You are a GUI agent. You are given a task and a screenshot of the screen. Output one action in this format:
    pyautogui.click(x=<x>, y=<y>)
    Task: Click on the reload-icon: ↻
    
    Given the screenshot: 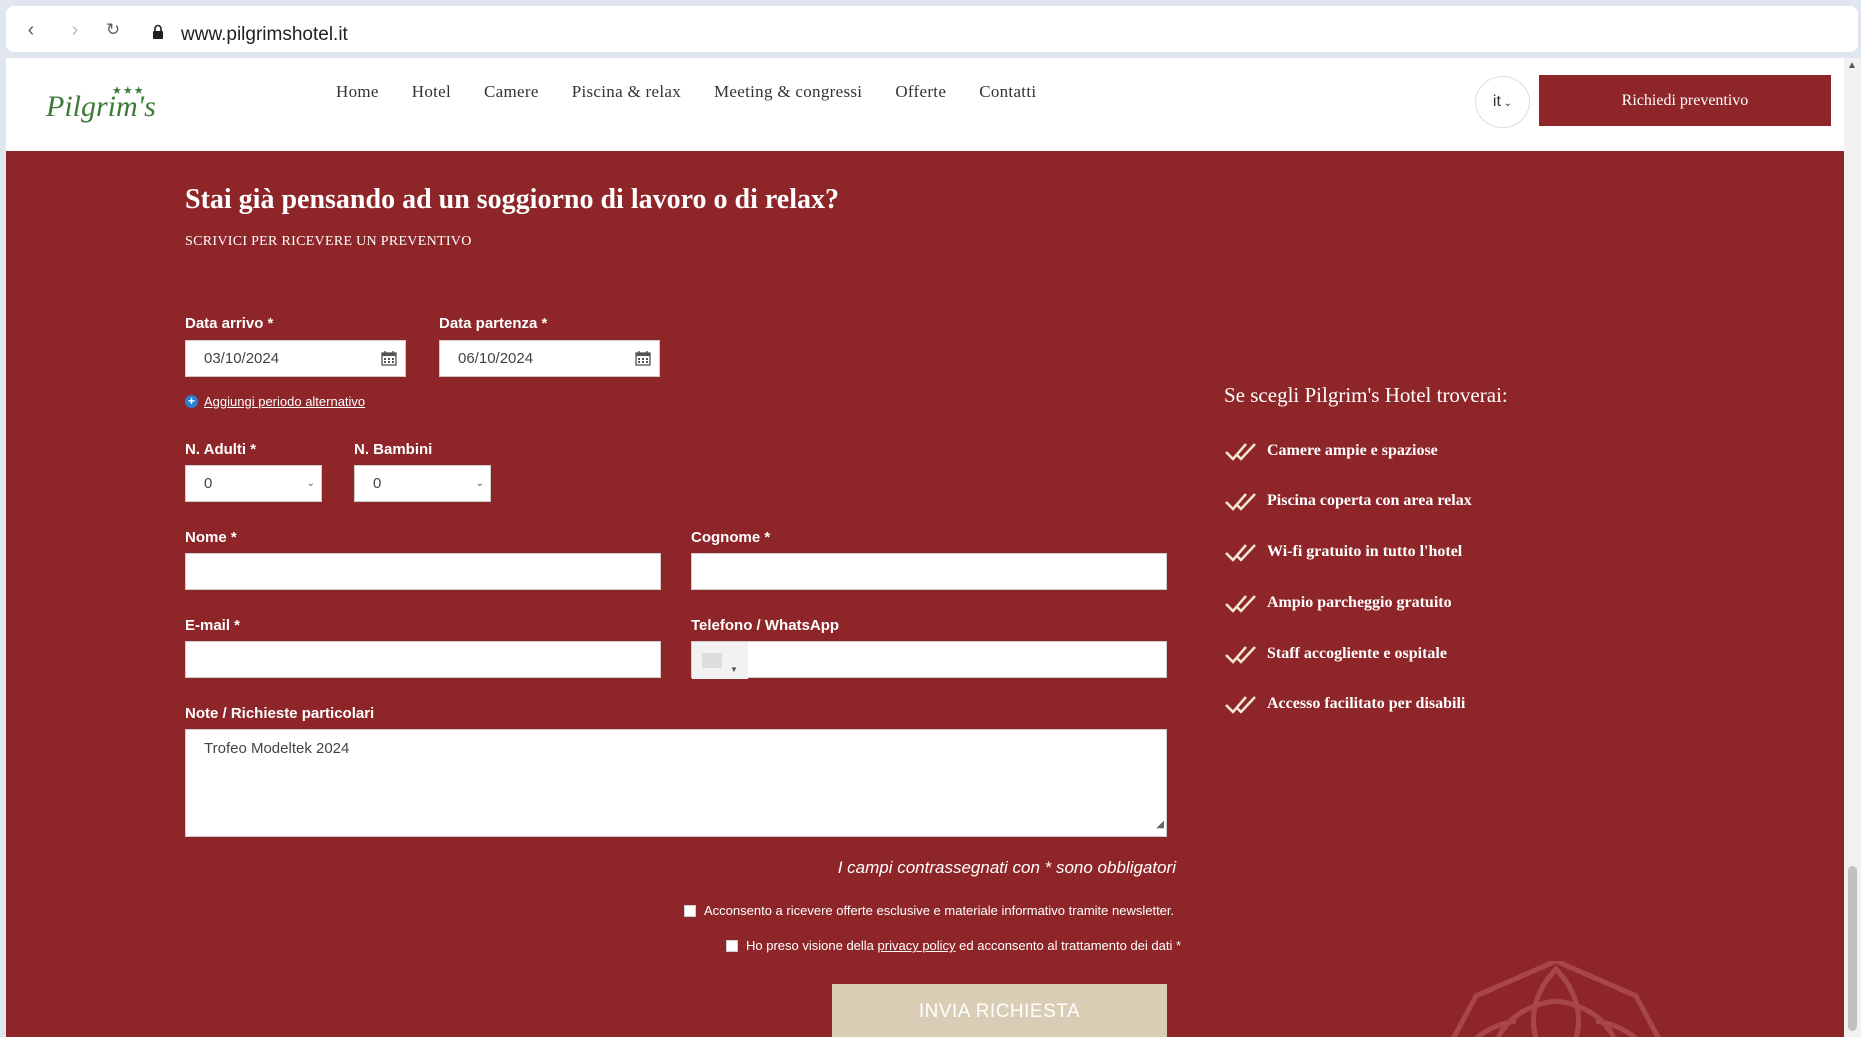 What is the action you would take?
    pyautogui.click(x=113, y=30)
    